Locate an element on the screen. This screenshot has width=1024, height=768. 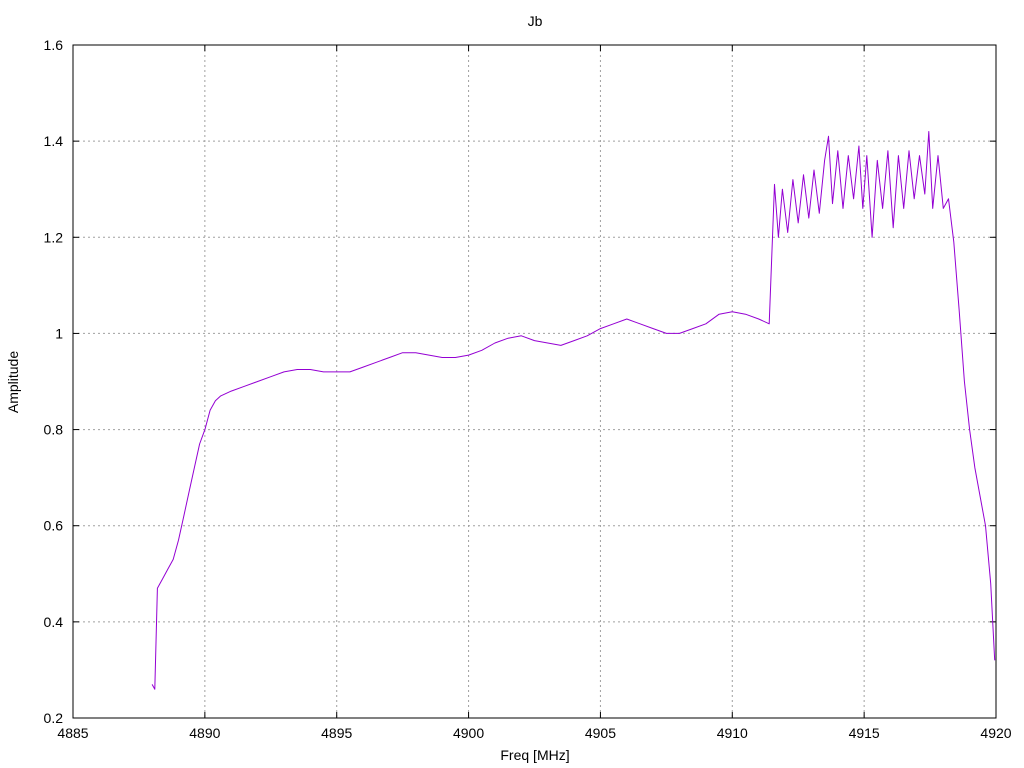
x-tick-label: 4895 is located at coordinates (336, 733).